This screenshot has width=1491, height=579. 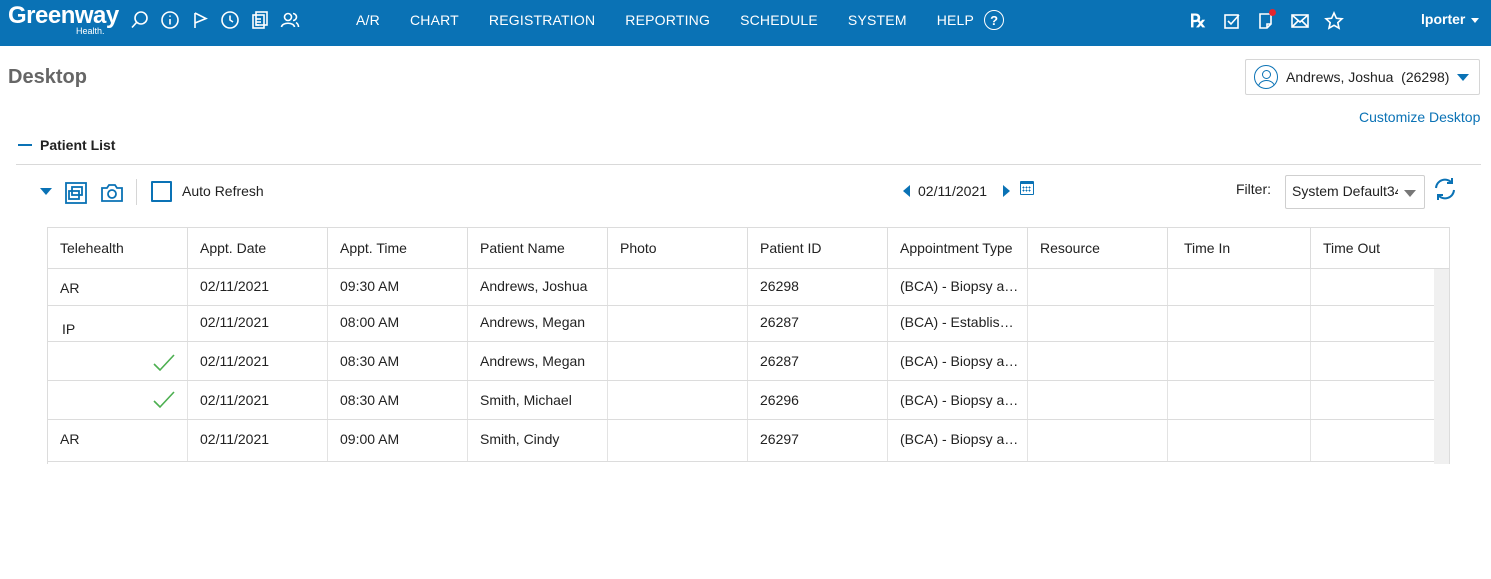 I want to click on menu-registration: REGISTRATION, so click(x=542, y=20).